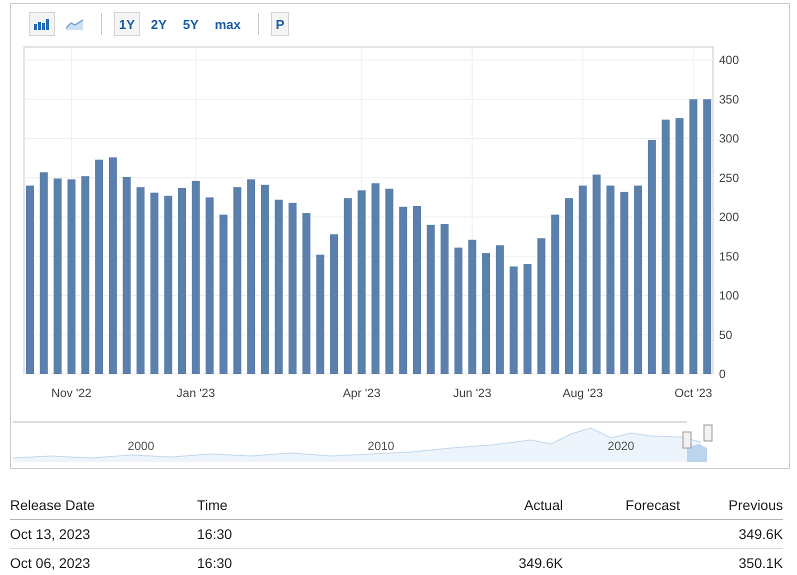  Describe the element at coordinates (731, 562) in the screenshot. I see `table-cell: 350.1K` at that location.